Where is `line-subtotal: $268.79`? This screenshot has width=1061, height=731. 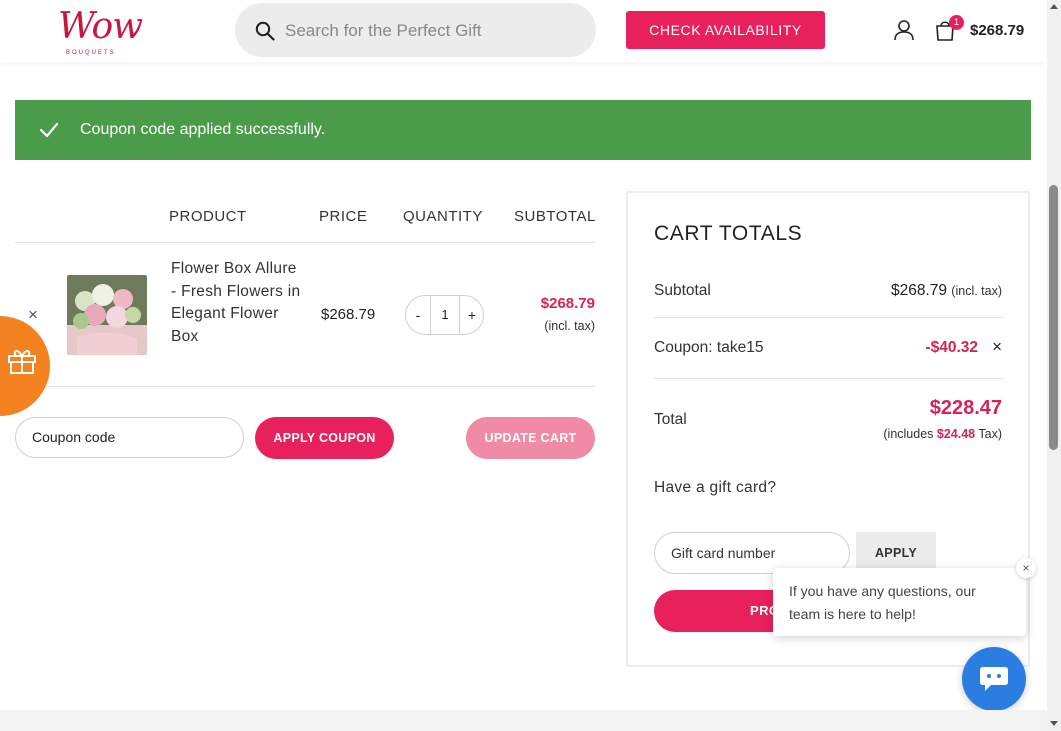 line-subtotal: $268.79 is located at coordinates (567, 303).